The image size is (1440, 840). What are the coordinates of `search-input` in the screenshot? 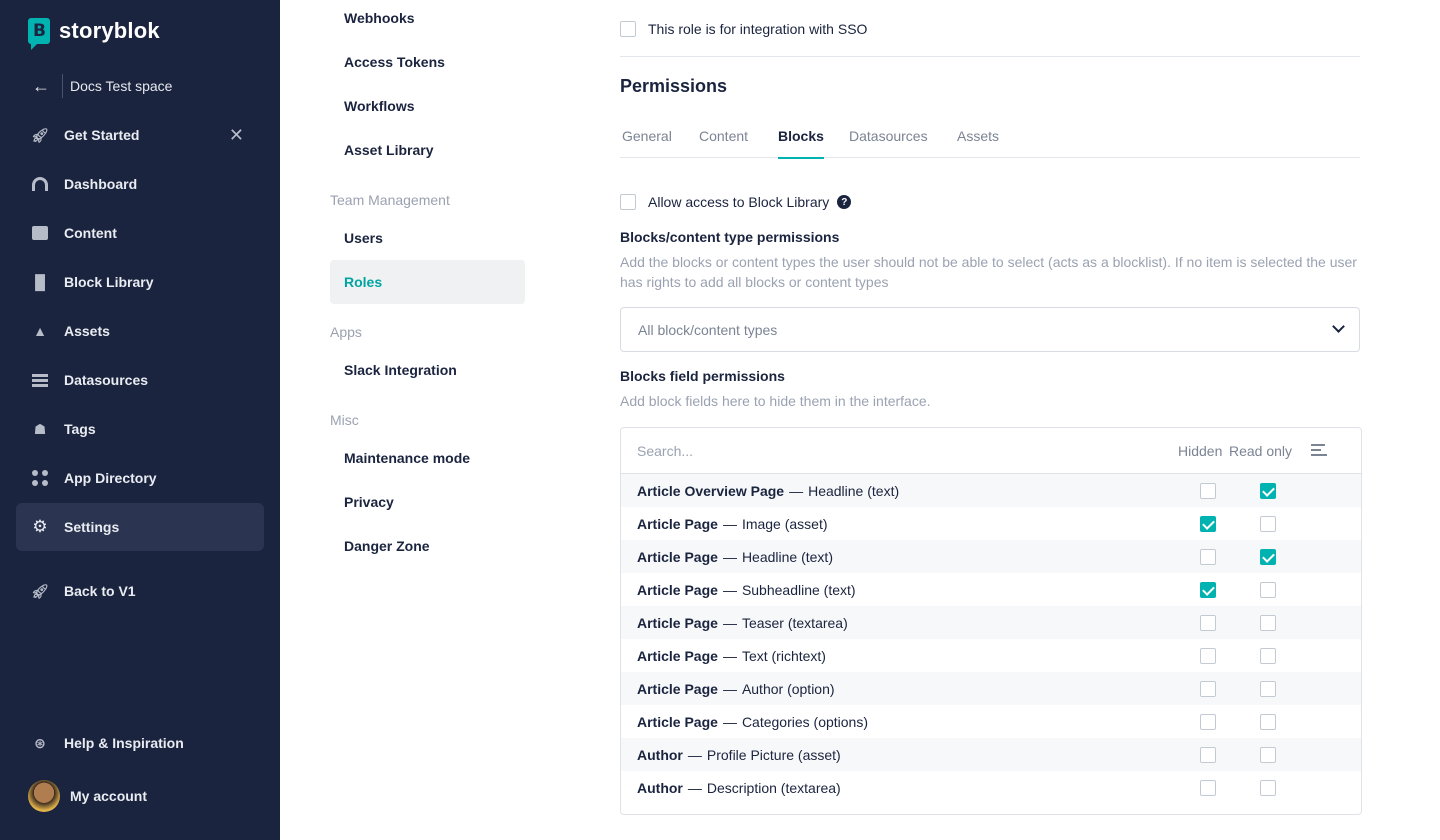 It's located at (837, 451).